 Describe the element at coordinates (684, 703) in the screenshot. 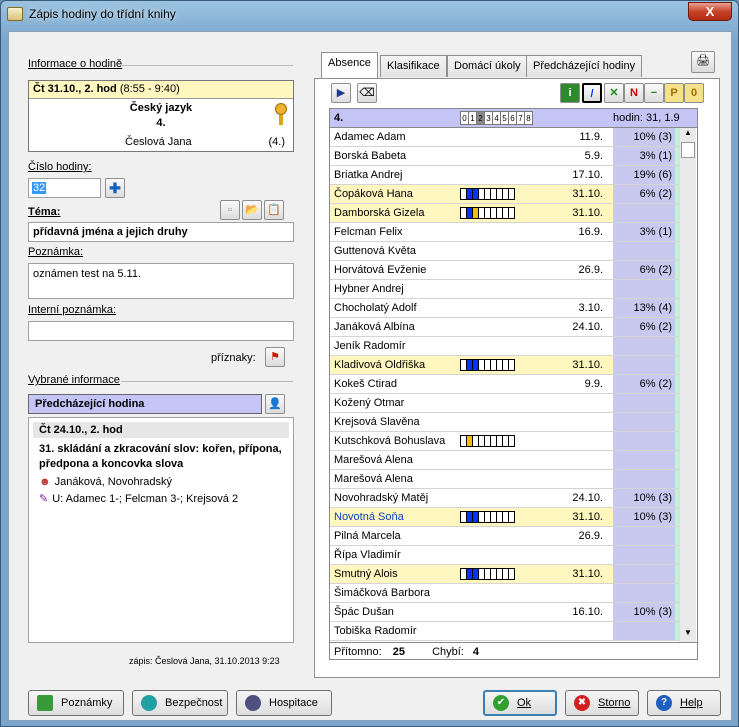

I see `help-button: ? Help` at that location.